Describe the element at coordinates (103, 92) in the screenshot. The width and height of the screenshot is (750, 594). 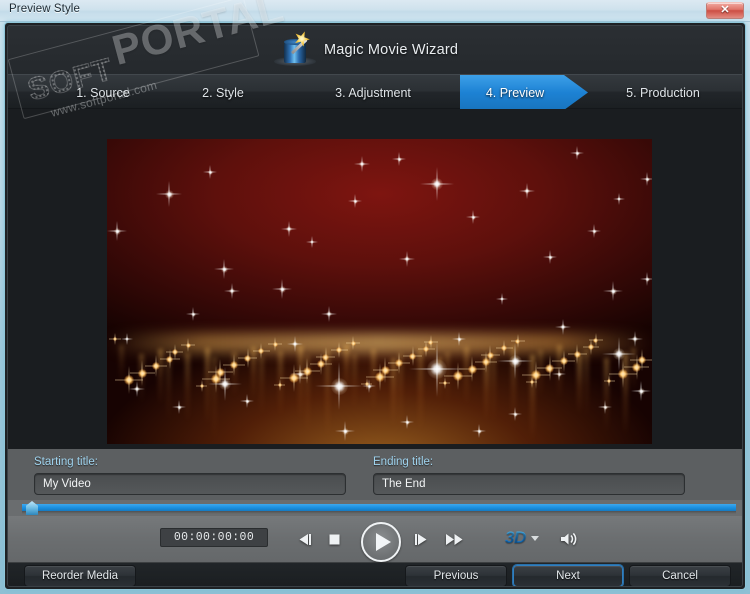
I see `wizard-step-1: 1. Source` at that location.